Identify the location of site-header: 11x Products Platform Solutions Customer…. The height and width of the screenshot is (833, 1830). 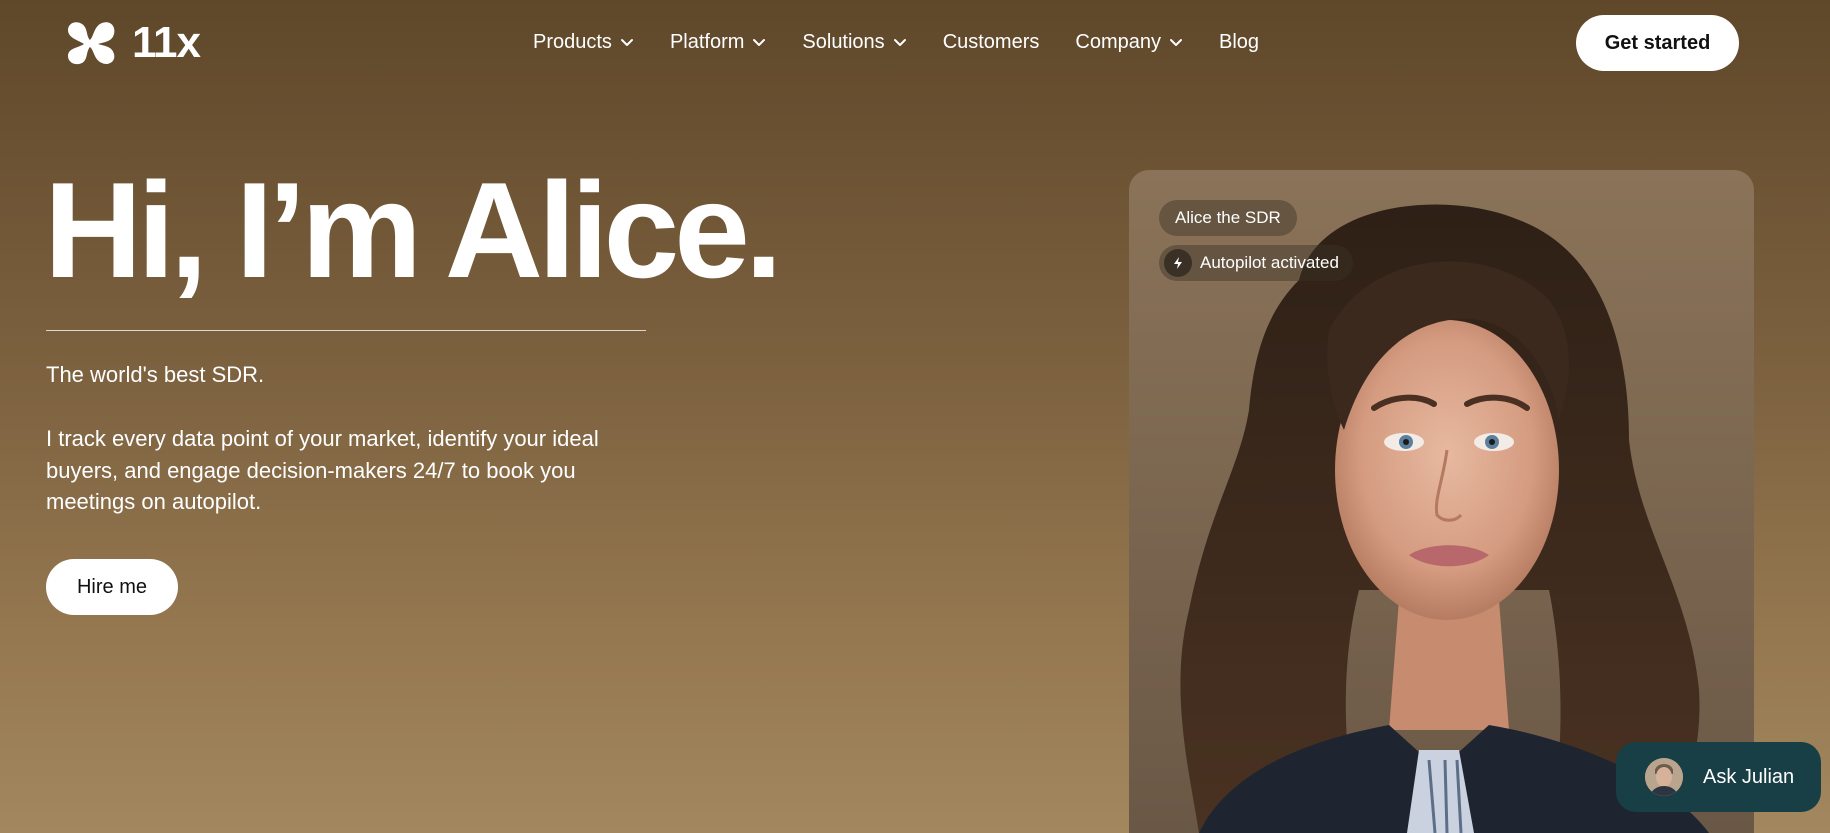
(915, 43).